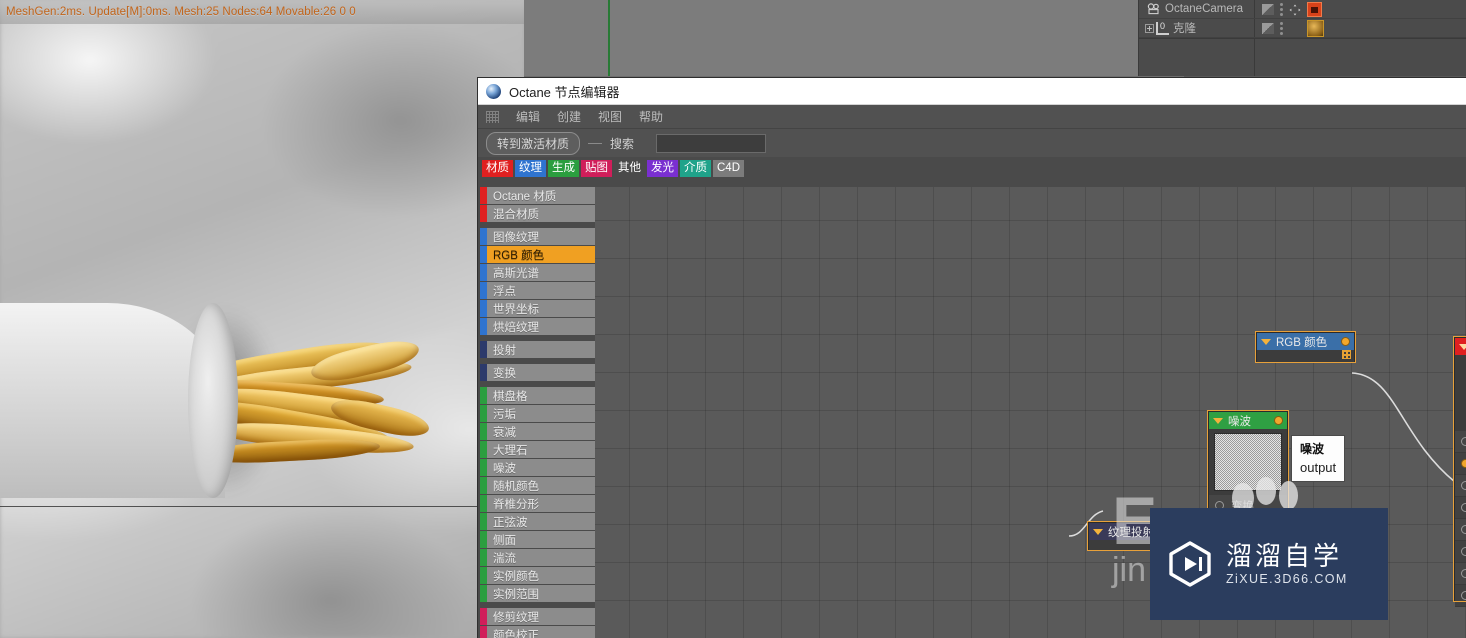 The image size is (1466, 638). Describe the element at coordinates (1346, 354) in the screenshot. I see `node-resize-grip` at that location.